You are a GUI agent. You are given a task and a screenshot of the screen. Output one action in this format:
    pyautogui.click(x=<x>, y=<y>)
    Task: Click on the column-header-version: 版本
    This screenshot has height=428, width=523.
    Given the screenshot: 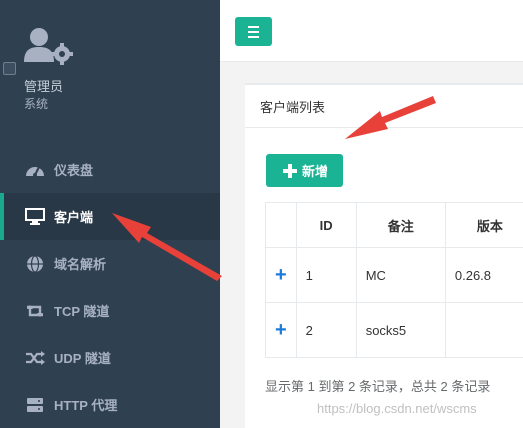 What is the action you would take?
    pyautogui.click(x=483, y=225)
    